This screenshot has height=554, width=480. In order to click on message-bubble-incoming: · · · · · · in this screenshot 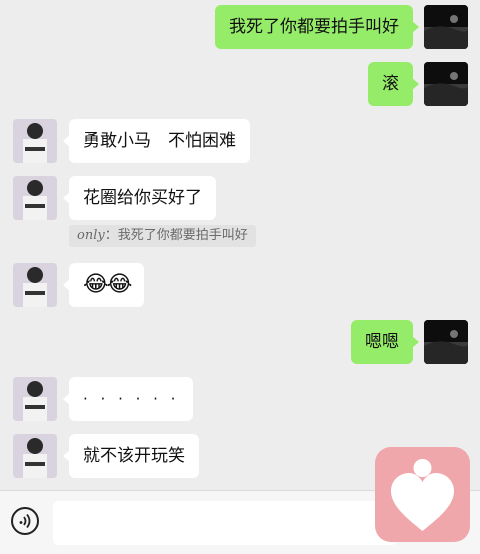, I will do `click(128, 399)`.